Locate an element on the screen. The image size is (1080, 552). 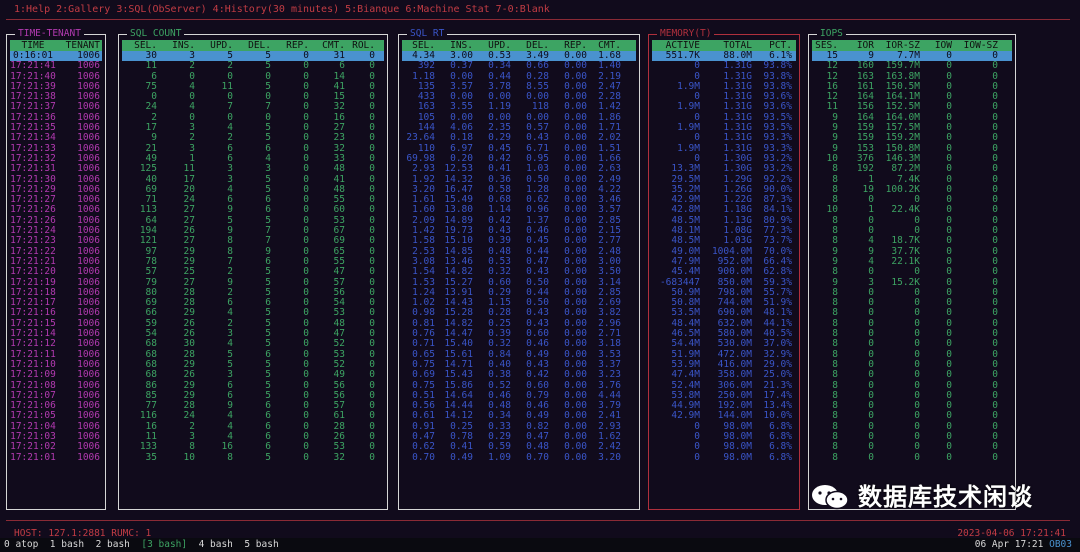
data-row: 0.61 14.12 0.34 0.49 0.00 2.41 is located at coordinates (519, 416).